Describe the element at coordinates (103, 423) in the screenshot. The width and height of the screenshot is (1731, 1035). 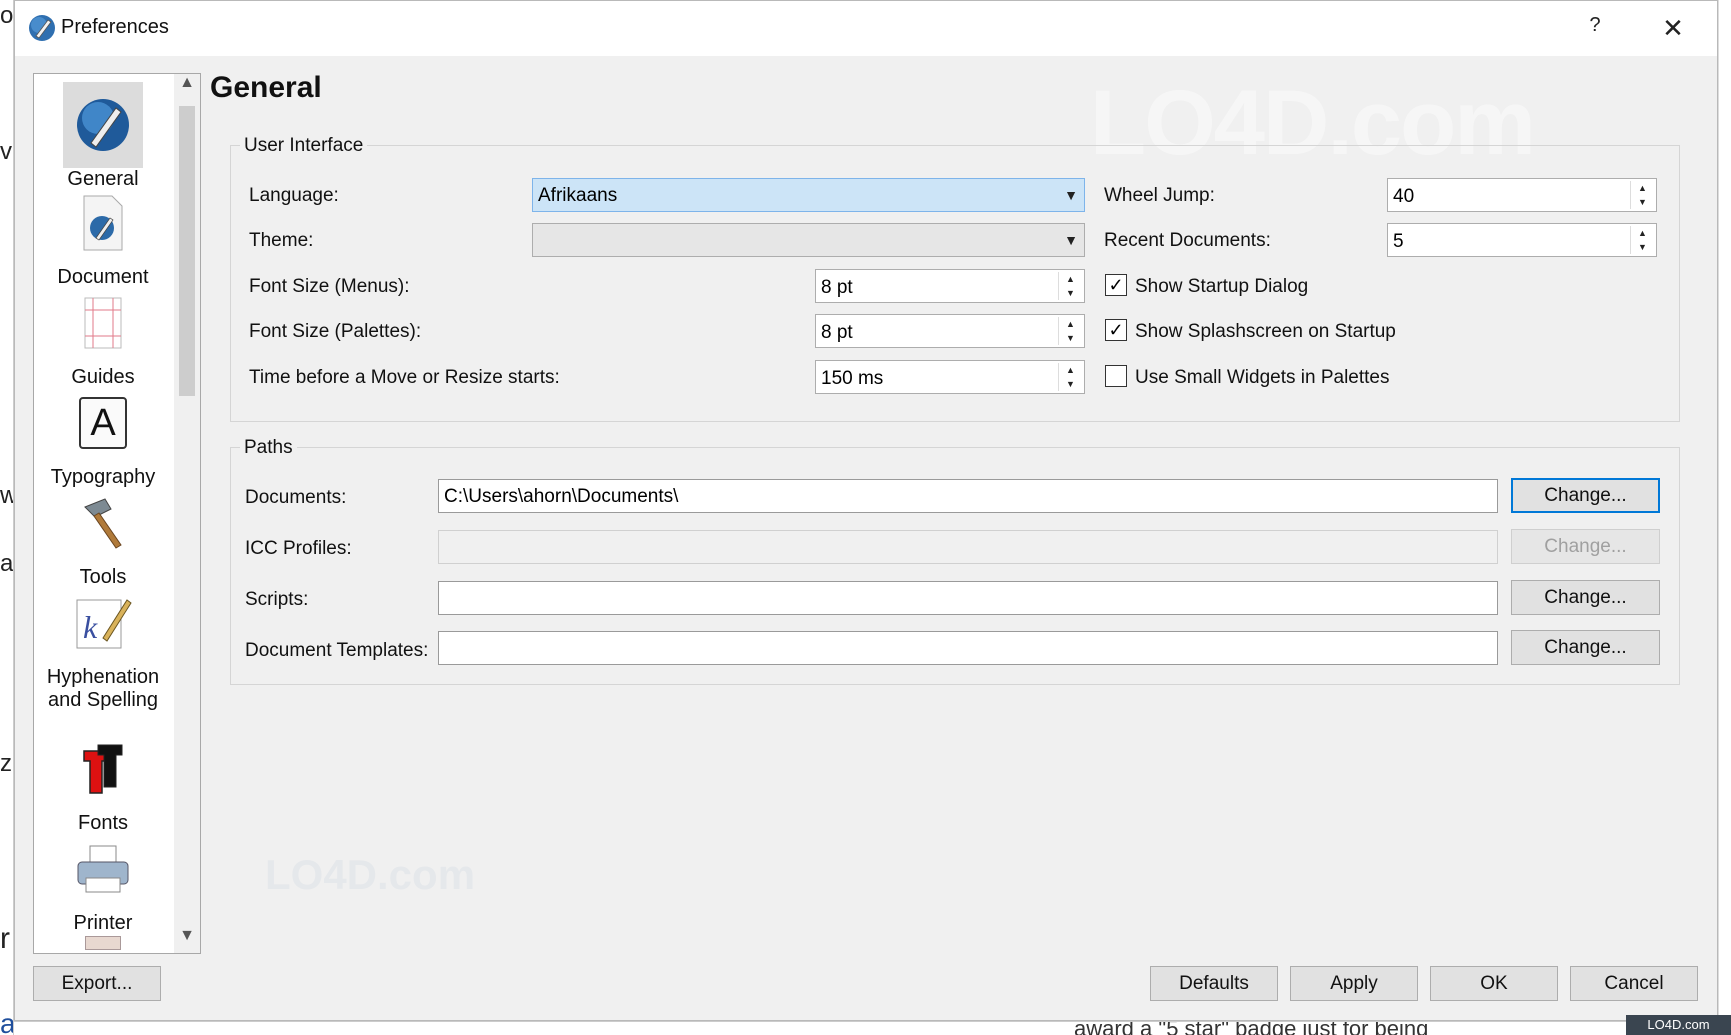
I see `typography-icon: A` at that location.